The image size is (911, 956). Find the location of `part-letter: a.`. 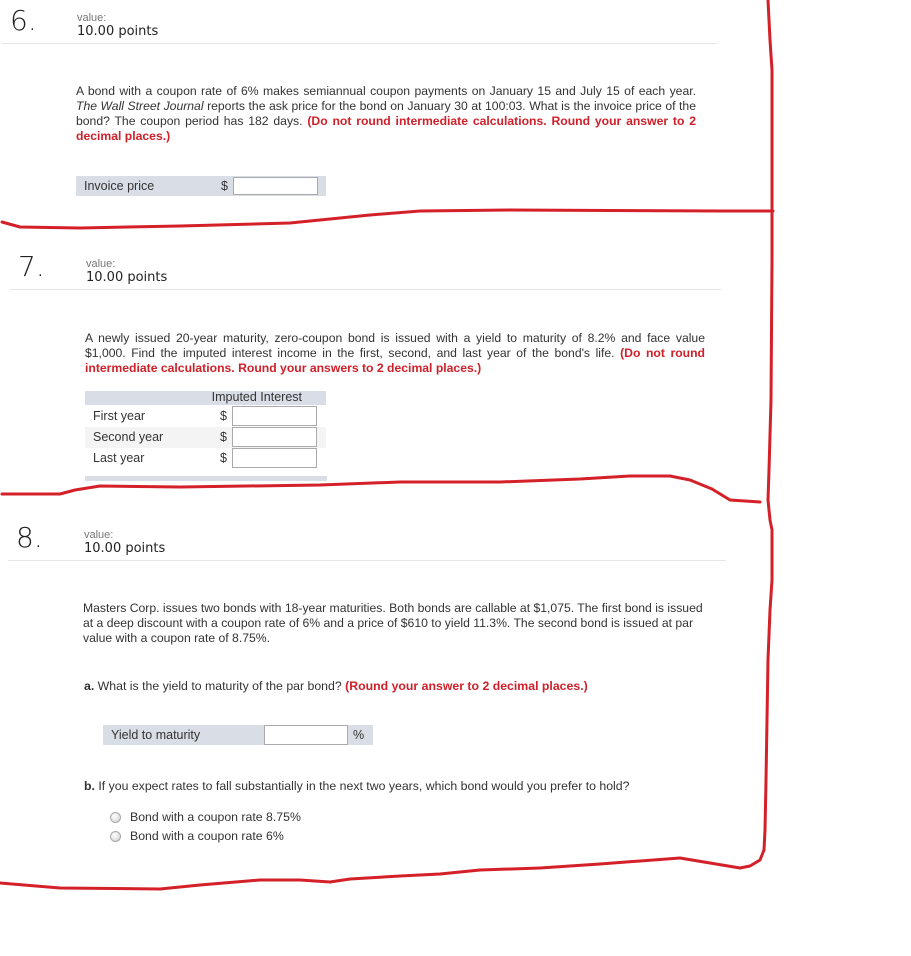

part-letter: a. is located at coordinates (89, 686).